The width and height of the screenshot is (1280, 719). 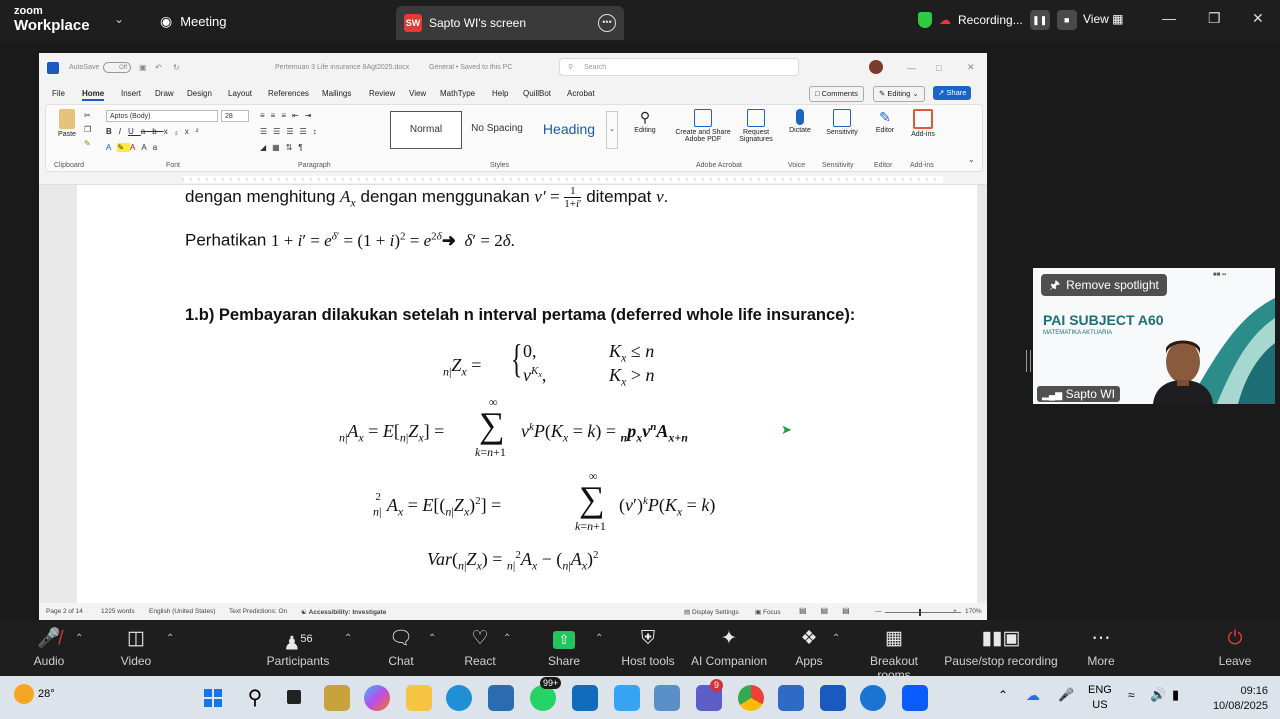 What do you see at coordinates (93, 95) in the screenshot?
I see `tab-home: Home` at bounding box center [93, 95].